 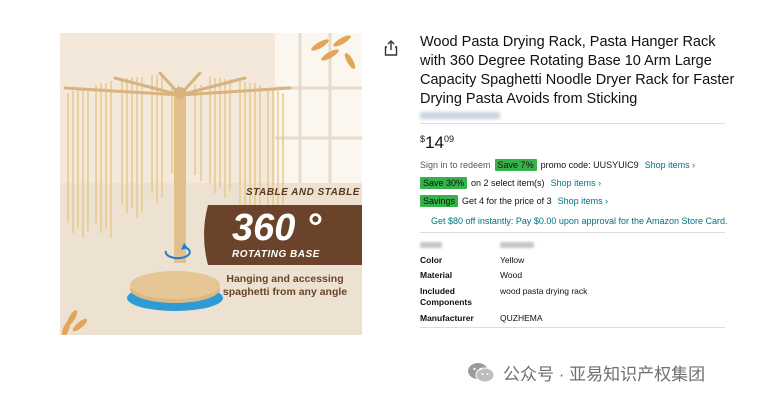 I want to click on image-big-text: 360 °, so click(x=277, y=228).